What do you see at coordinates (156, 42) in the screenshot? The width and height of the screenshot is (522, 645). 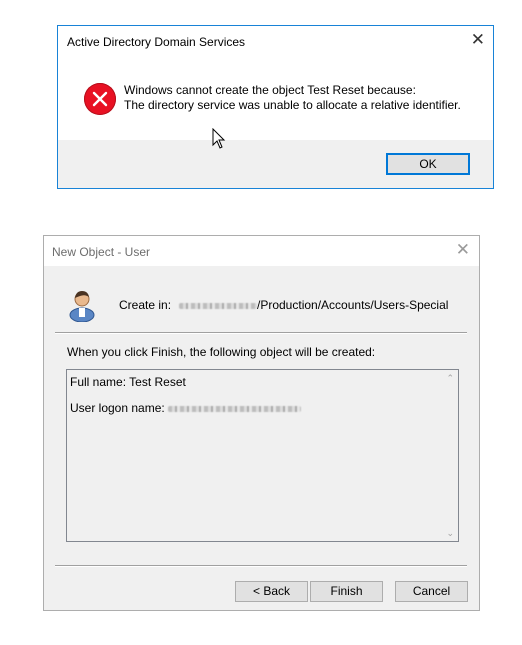 I see `error-dialog-title: Active Directory Domain Services` at bounding box center [156, 42].